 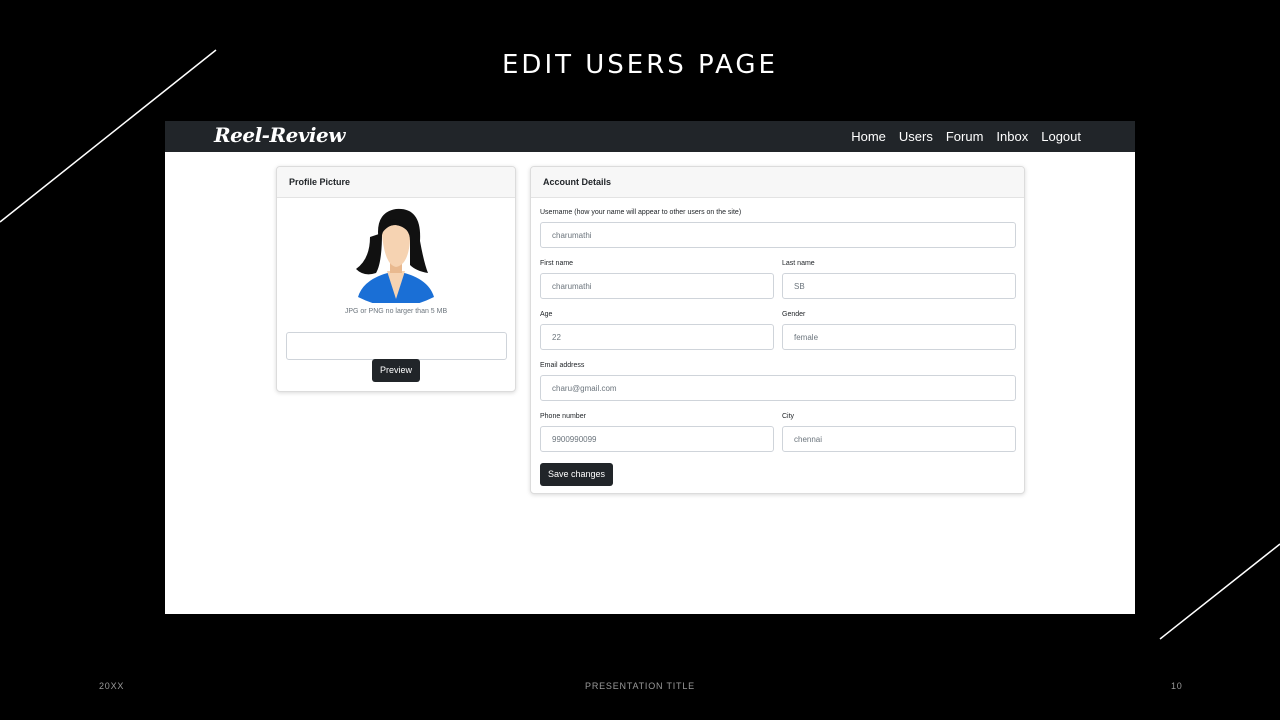 What do you see at coordinates (396, 311) in the screenshot?
I see `upload-hint: JPG or PNG no larger than 5 MB` at bounding box center [396, 311].